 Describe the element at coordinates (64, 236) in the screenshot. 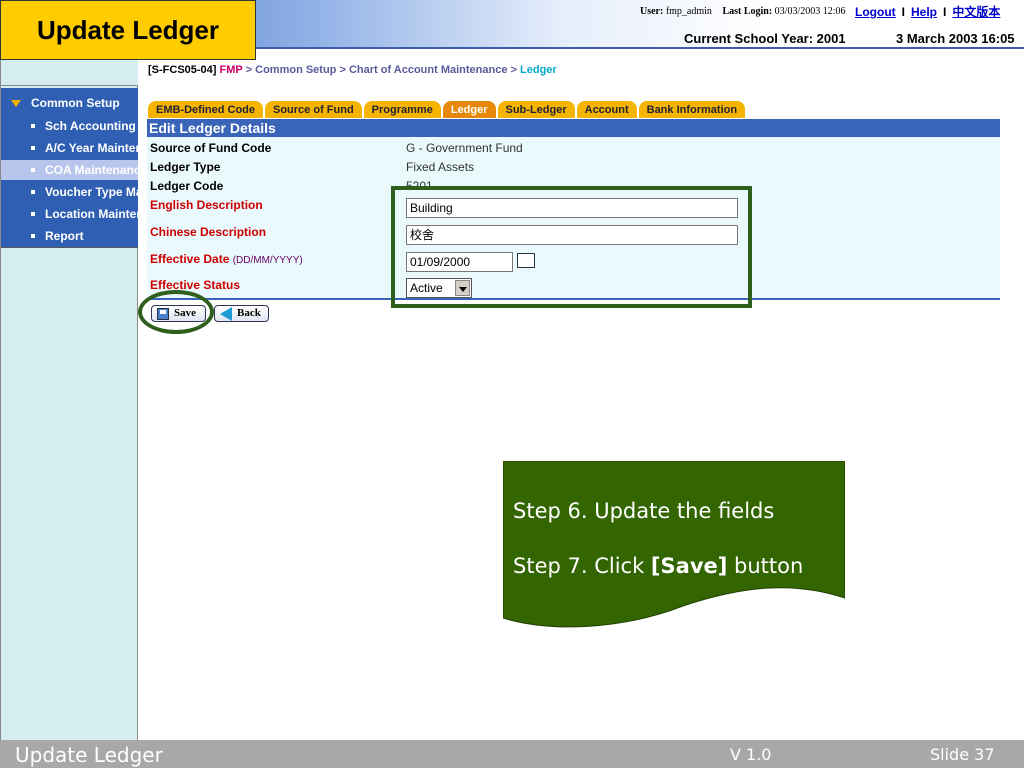

I see `sidebar-item-label: Report` at that location.